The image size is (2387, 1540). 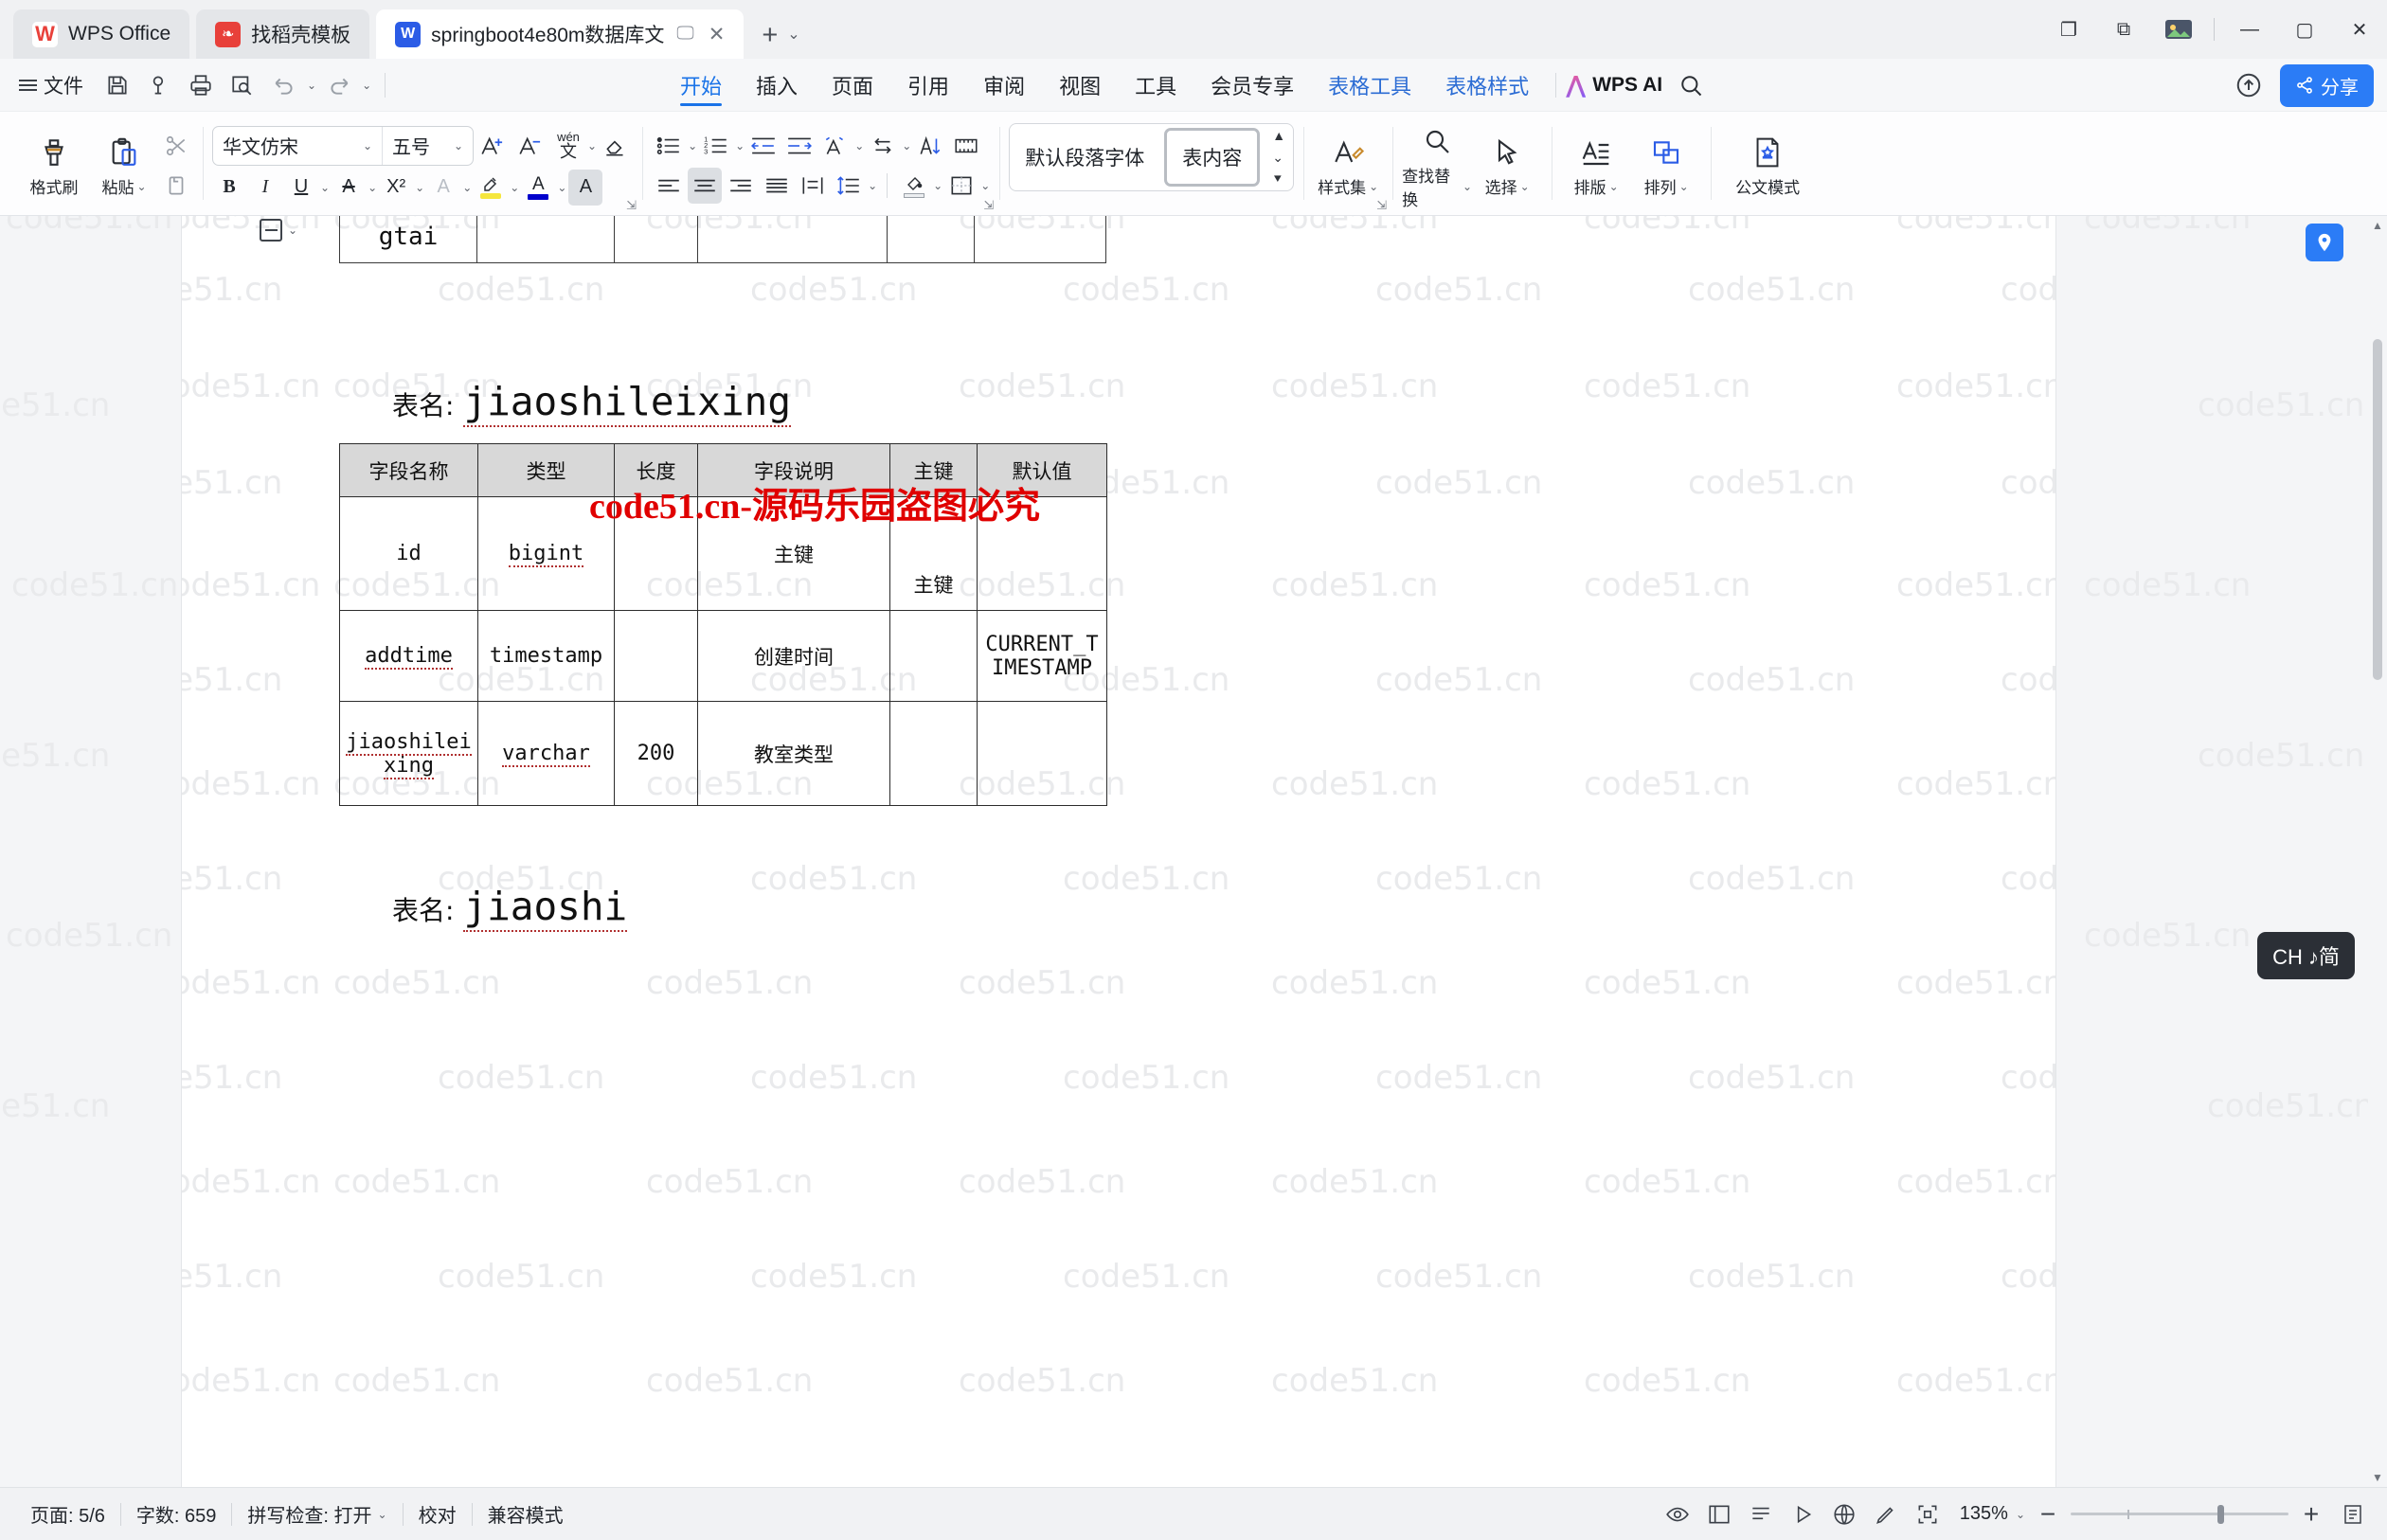 I want to click on table-row: addtime timestamp 创建时间 CURRENT_TIMESTAMP, so click(x=723, y=656).